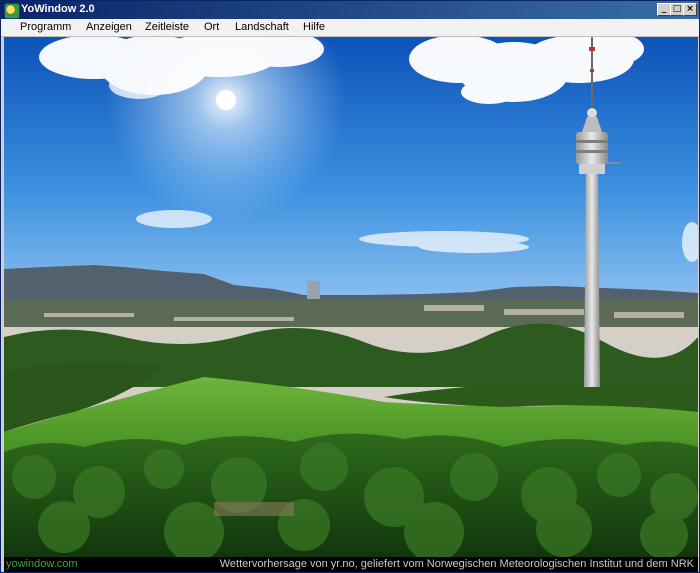 The image size is (700, 573). Describe the element at coordinates (254, 509) in the screenshot. I see `clearing` at that location.